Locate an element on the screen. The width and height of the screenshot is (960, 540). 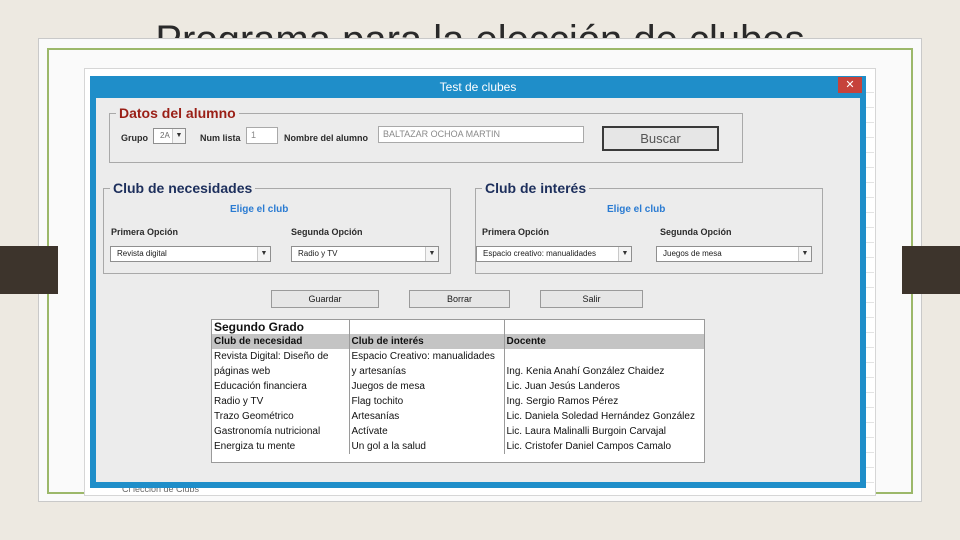
interes-legend: Club de interés is located at coordinates (536, 188).